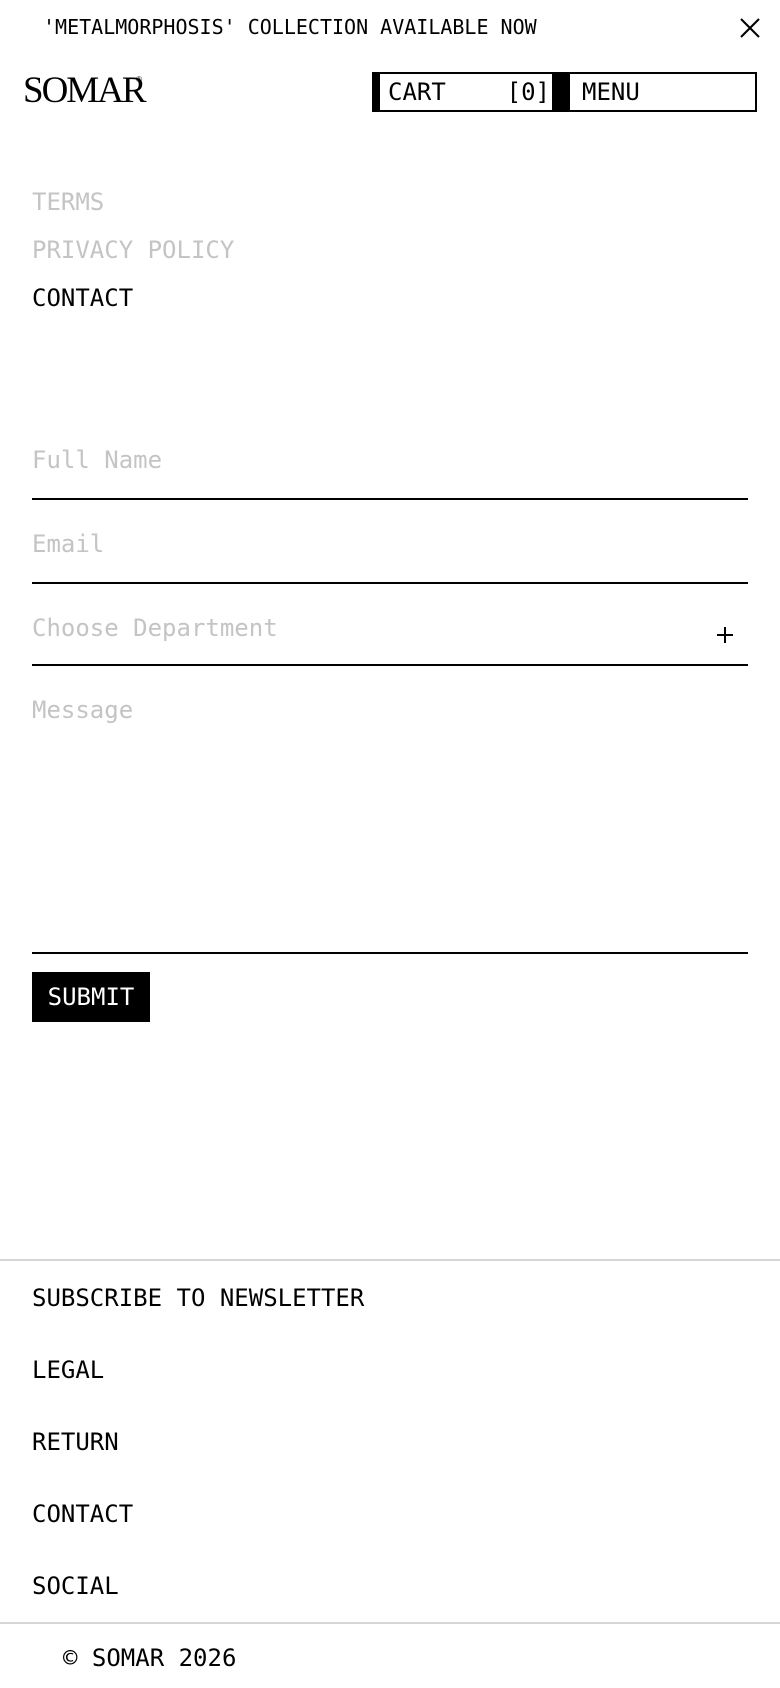 The width and height of the screenshot is (780, 1688). Describe the element at coordinates (91, 997) in the screenshot. I see `submit-button: SUBMIT` at that location.